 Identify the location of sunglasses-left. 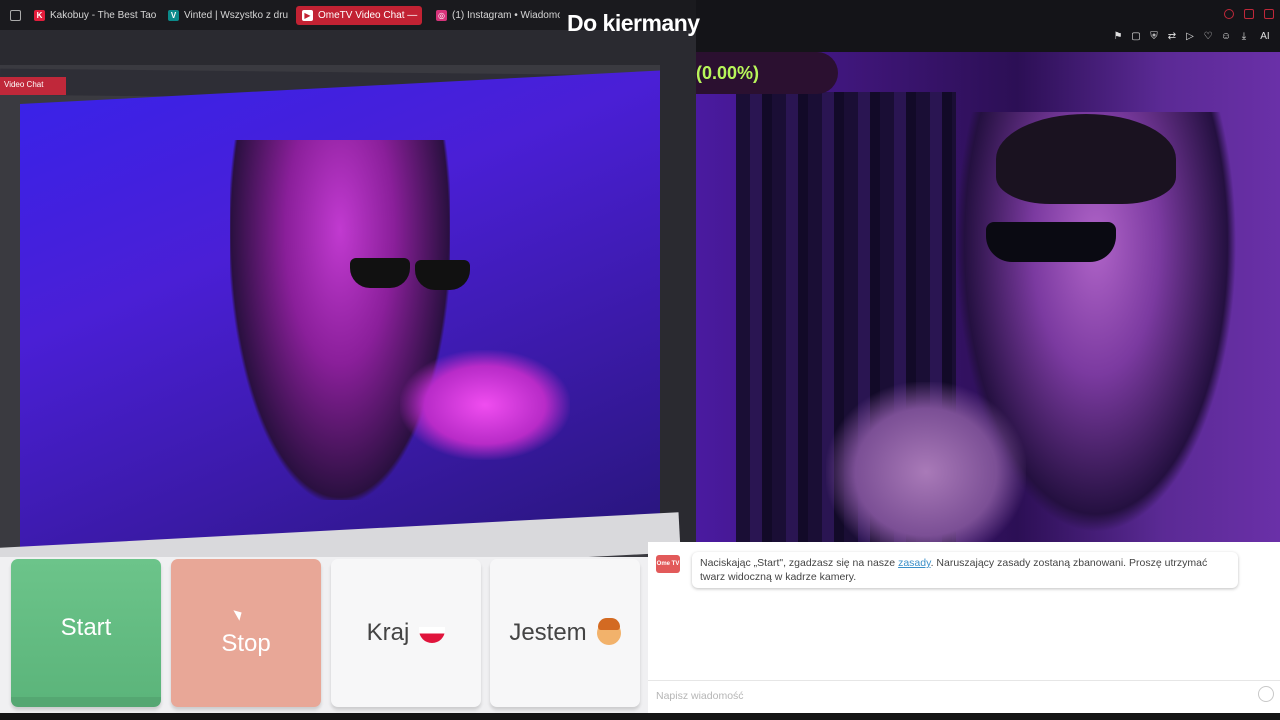
(380, 273).